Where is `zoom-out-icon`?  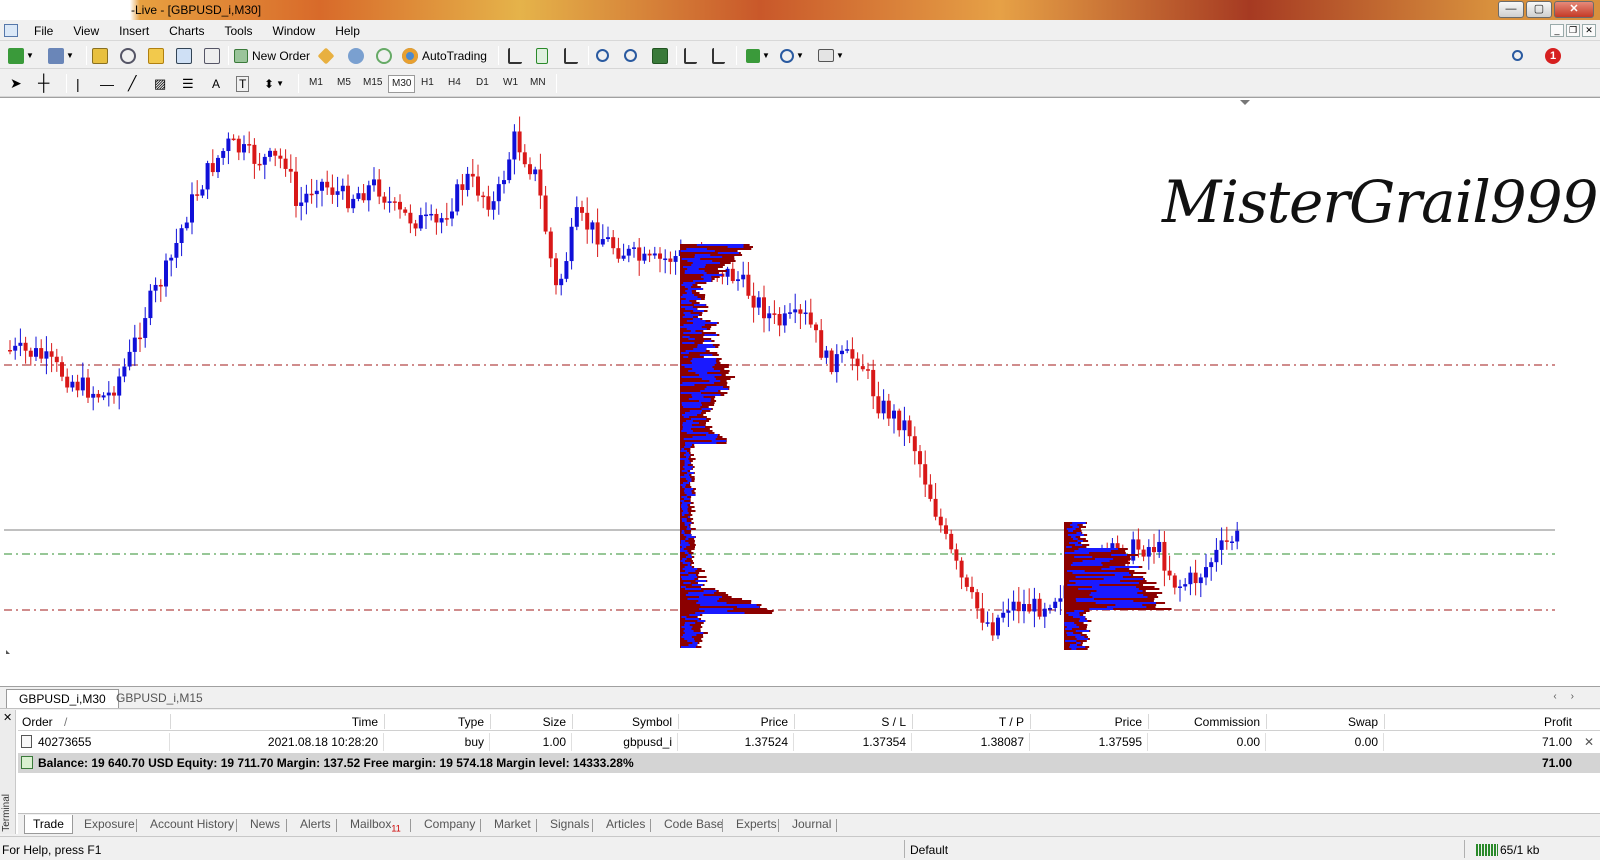 zoom-out-icon is located at coordinates (630, 55).